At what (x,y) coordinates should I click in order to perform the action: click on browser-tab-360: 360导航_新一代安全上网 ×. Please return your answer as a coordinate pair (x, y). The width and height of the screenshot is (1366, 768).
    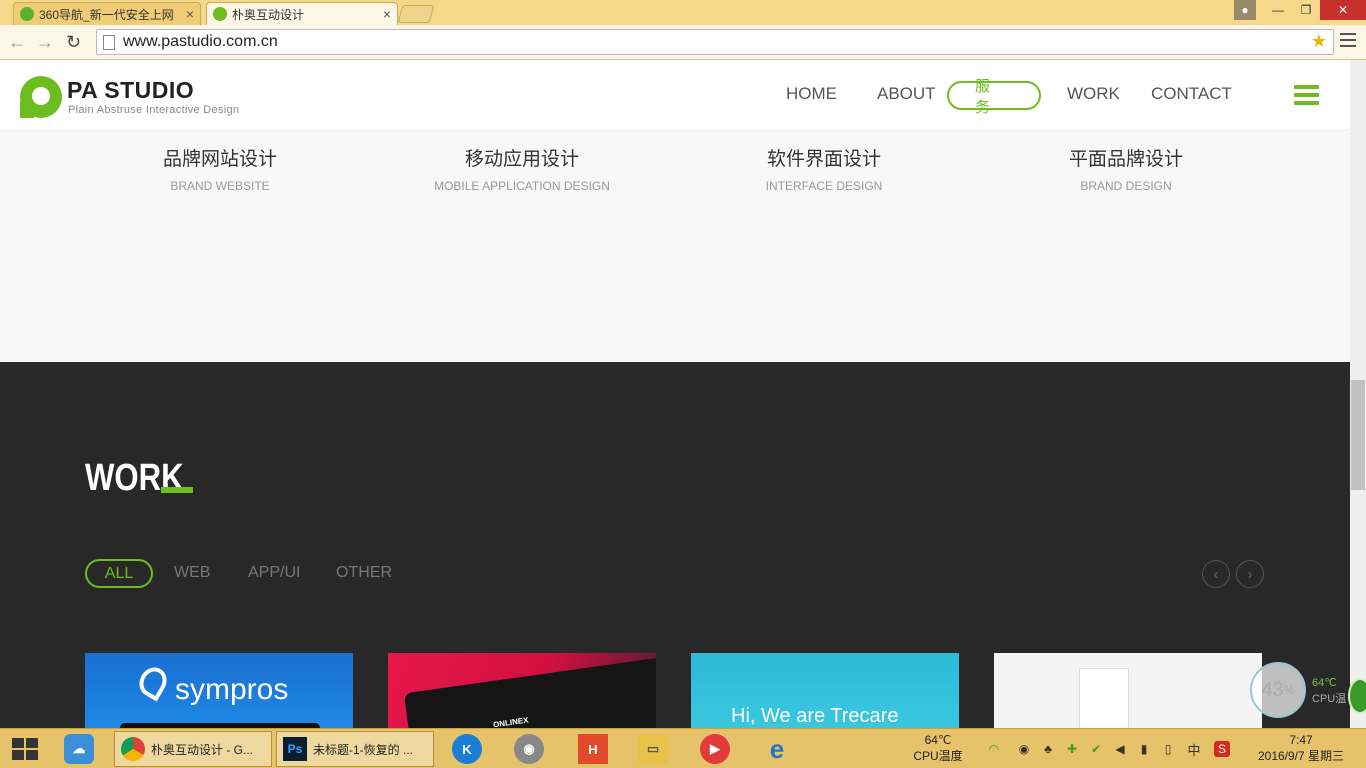
    Looking at the image, I should click on (107, 13).